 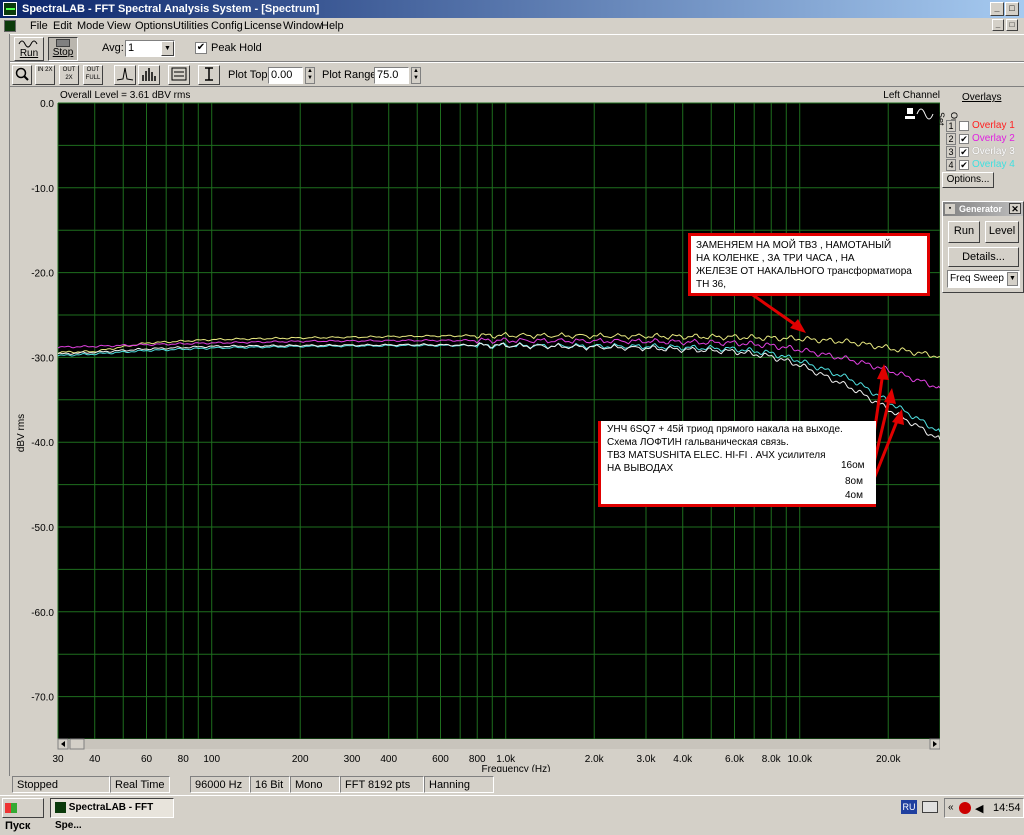 I want to click on overlays-title: Overlays, so click(x=982, y=97).